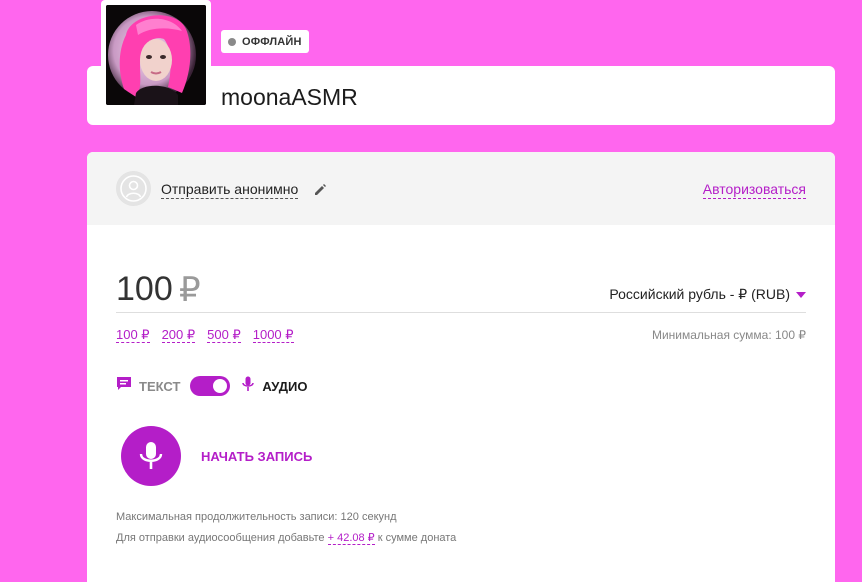 The image size is (862, 582). I want to click on start-recording-label: НАЧАТЬ ЗАПИСЬ, so click(256, 456).